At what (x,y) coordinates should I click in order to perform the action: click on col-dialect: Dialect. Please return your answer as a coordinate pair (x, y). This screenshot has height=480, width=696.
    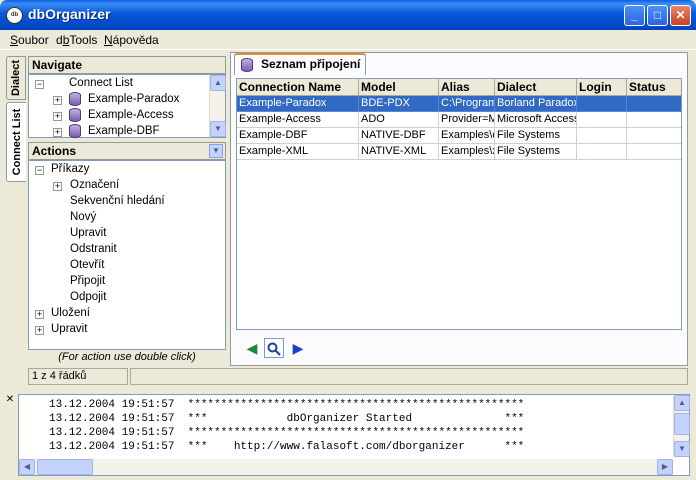
    Looking at the image, I should click on (536, 87).